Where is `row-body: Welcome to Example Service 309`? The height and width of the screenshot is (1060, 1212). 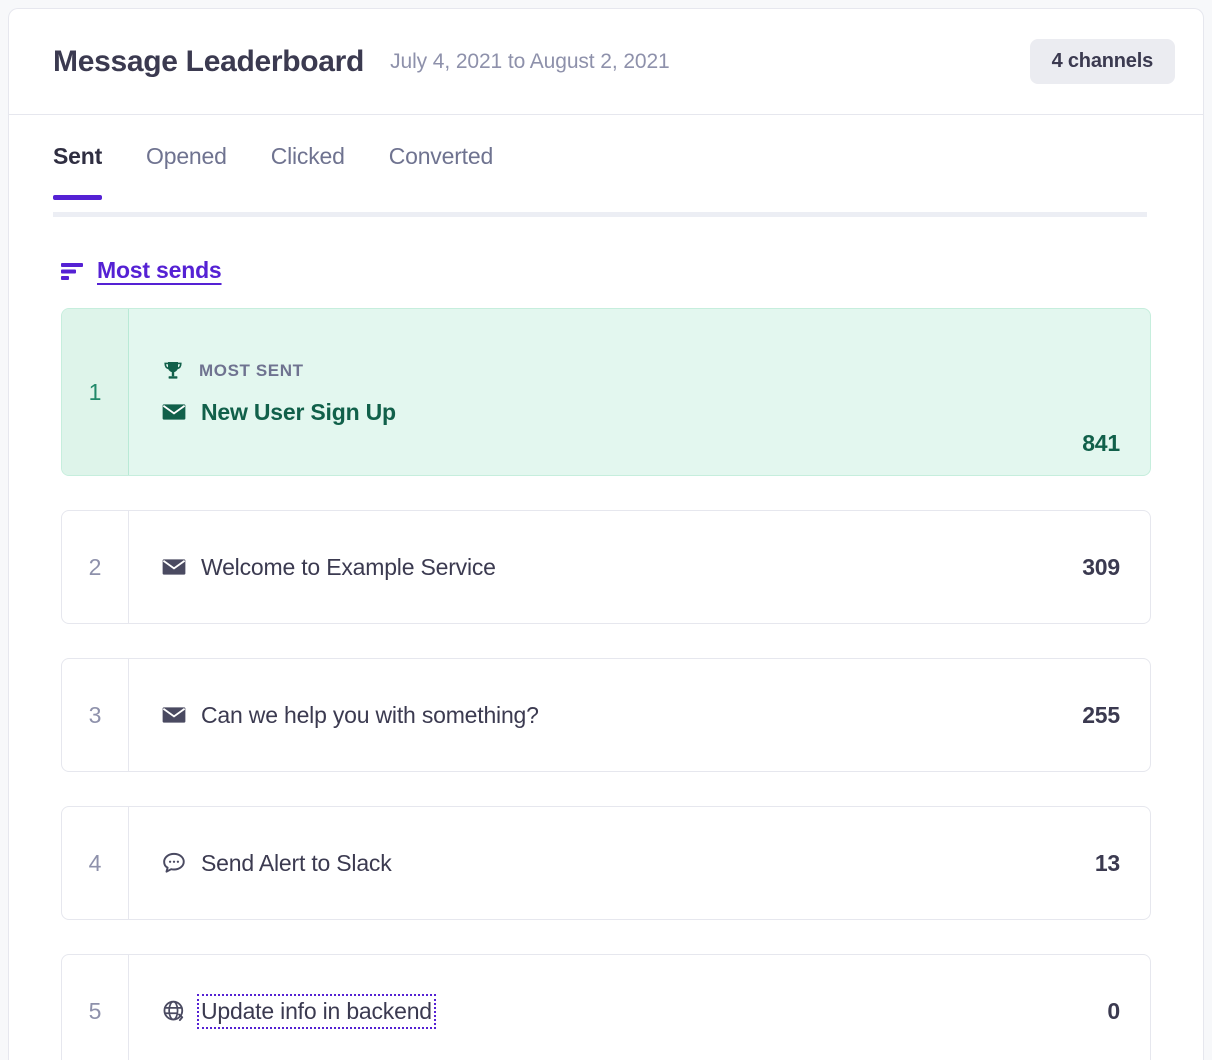
row-body: Welcome to Example Service 309 is located at coordinates (639, 567).